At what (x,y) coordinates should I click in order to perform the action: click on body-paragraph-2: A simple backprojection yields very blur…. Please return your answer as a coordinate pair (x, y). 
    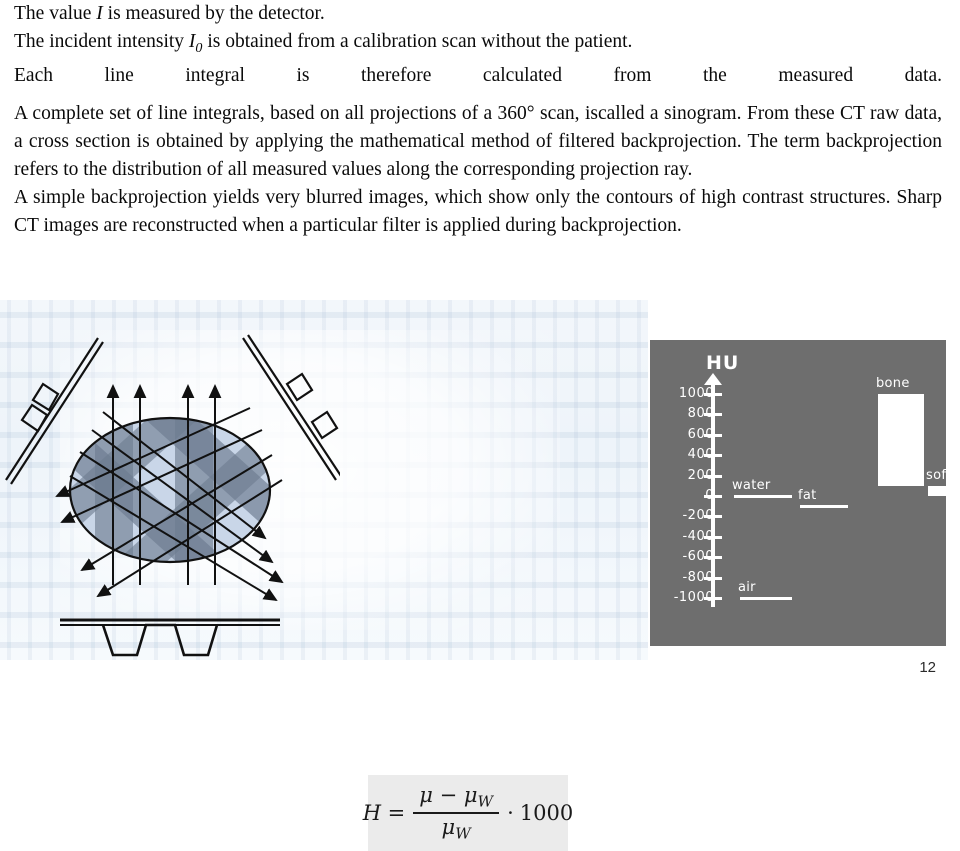
    Looking at the image, I should click on (478, 211).